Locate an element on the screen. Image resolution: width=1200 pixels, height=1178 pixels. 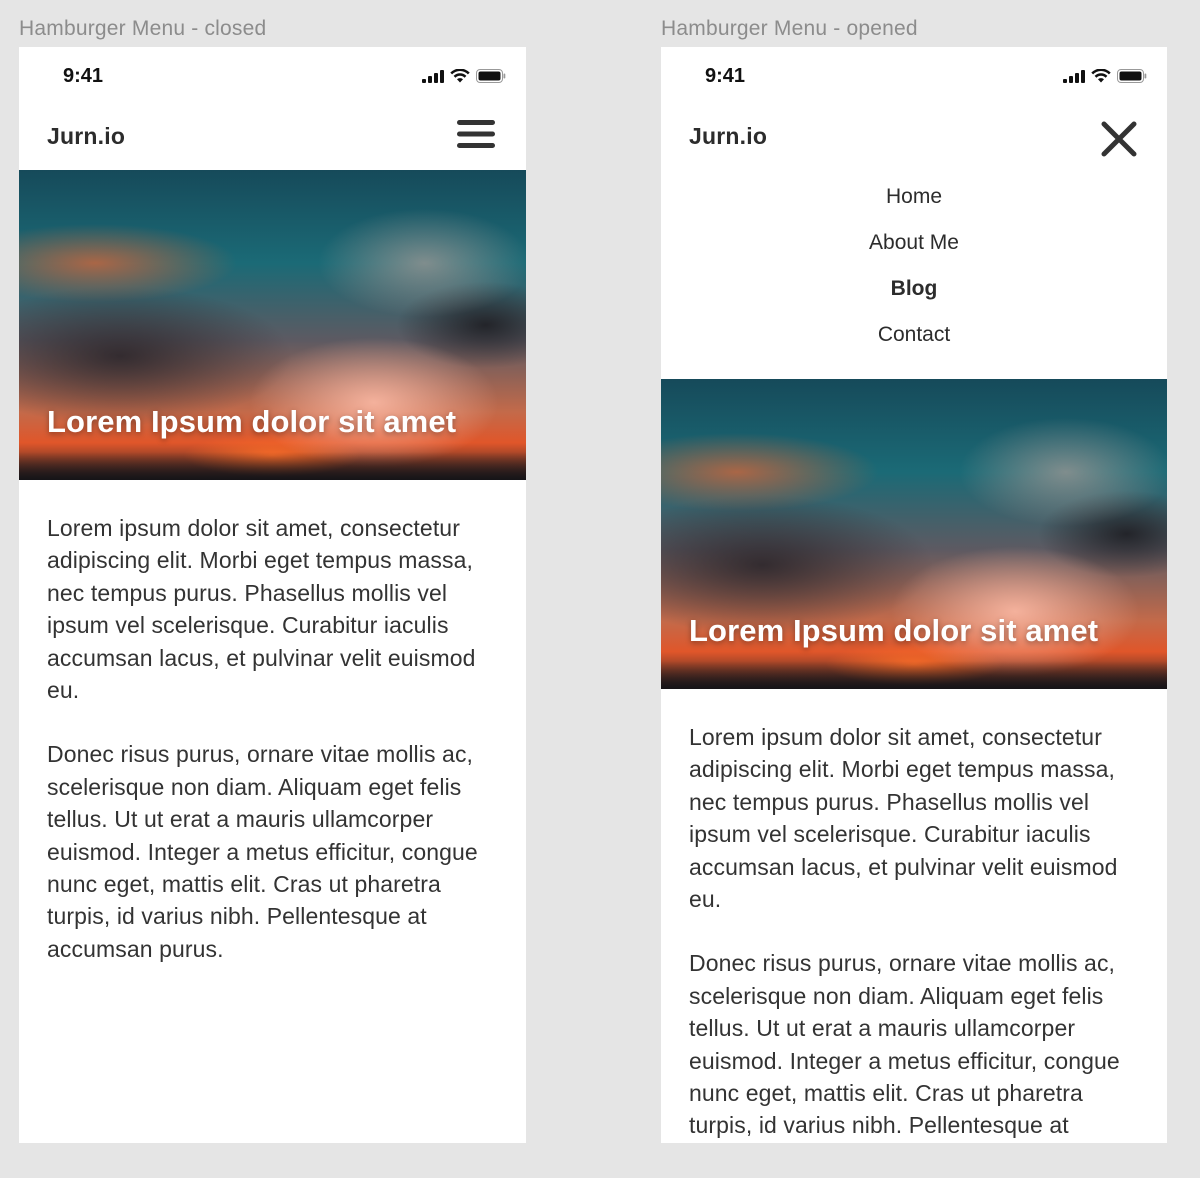
menu-item-home: Home is located at coordinates (914, 197).